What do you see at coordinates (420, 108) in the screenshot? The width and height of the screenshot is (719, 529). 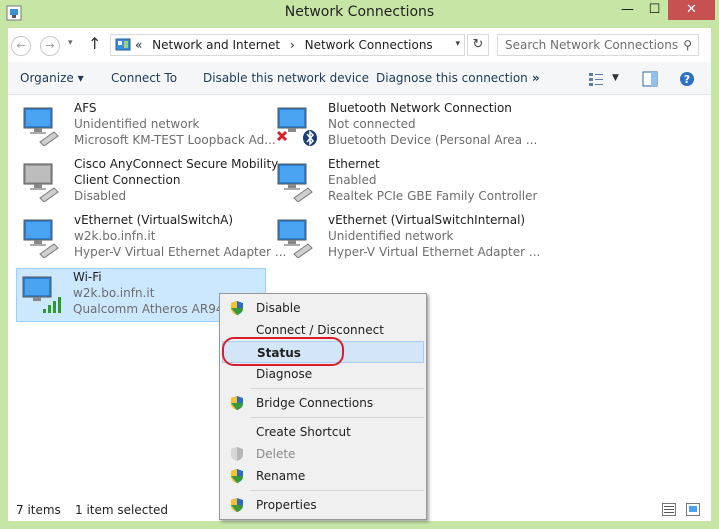 I see `connection-name: Bluetooth Network Connection` at bounding box center [420, 108].